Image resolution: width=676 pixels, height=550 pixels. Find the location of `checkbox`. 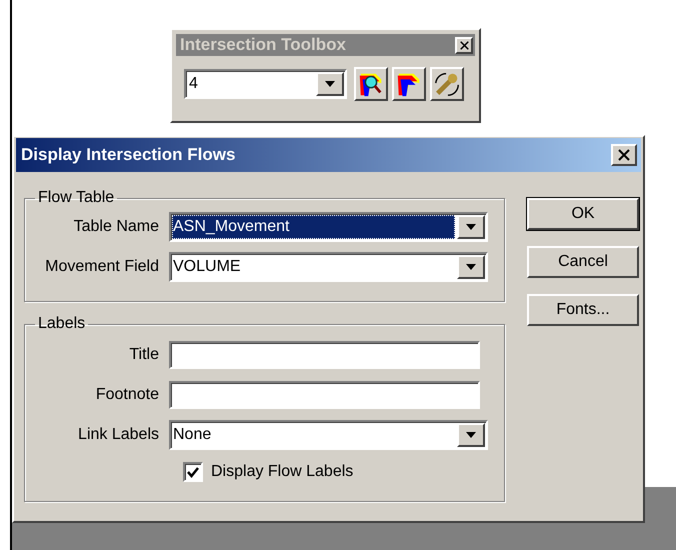

checkbox is located at coordinates (193, 472).